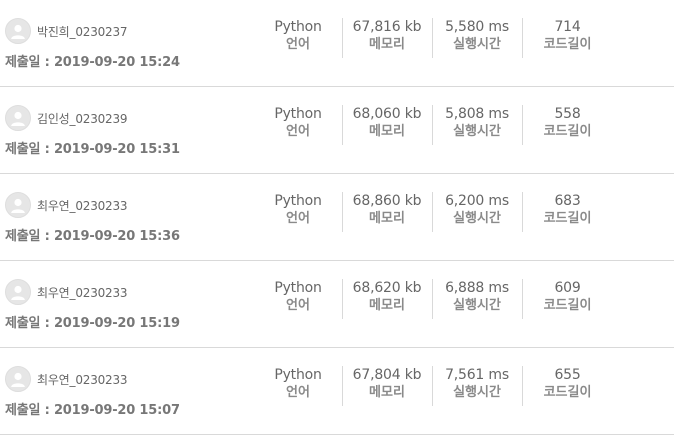 The image size is (674, 445). I want to click on time-value: 6,200 ms, so click(477, 201).